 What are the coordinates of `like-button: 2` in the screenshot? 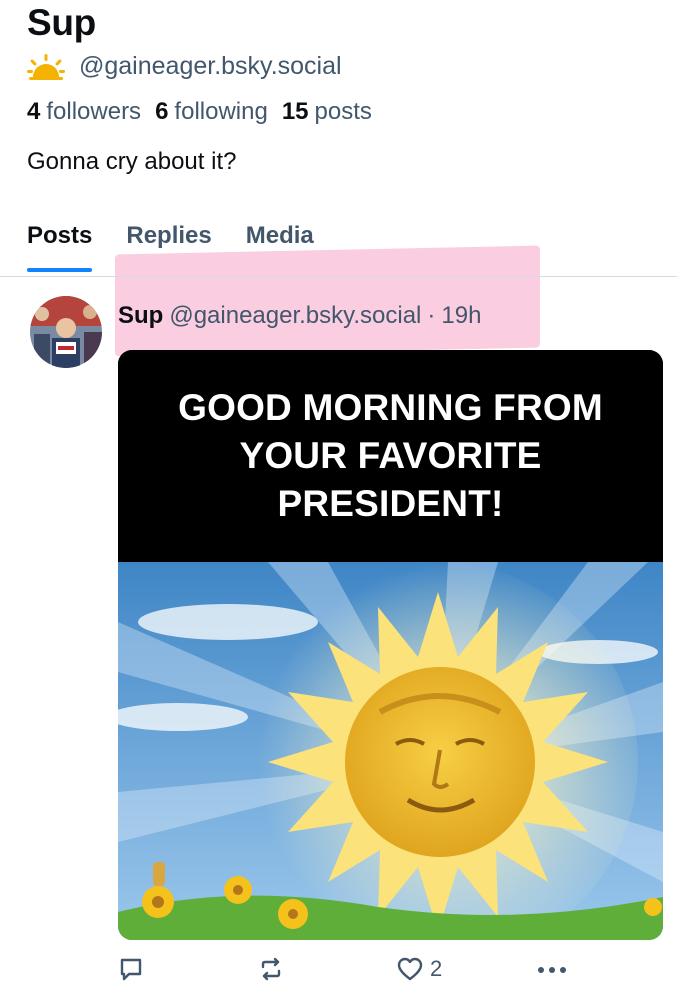 It's located at (419, 969).